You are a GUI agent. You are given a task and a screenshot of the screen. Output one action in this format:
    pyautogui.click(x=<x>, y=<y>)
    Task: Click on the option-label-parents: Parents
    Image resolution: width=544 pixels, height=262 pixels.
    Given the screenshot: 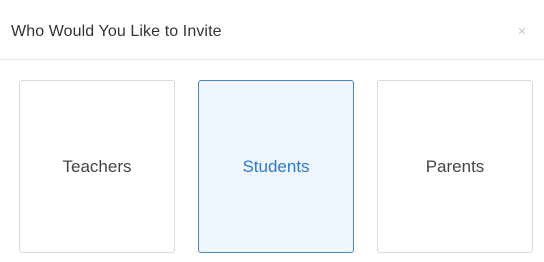 What is the action you would take?
    pyautogui.click(x=455, y=166)
    